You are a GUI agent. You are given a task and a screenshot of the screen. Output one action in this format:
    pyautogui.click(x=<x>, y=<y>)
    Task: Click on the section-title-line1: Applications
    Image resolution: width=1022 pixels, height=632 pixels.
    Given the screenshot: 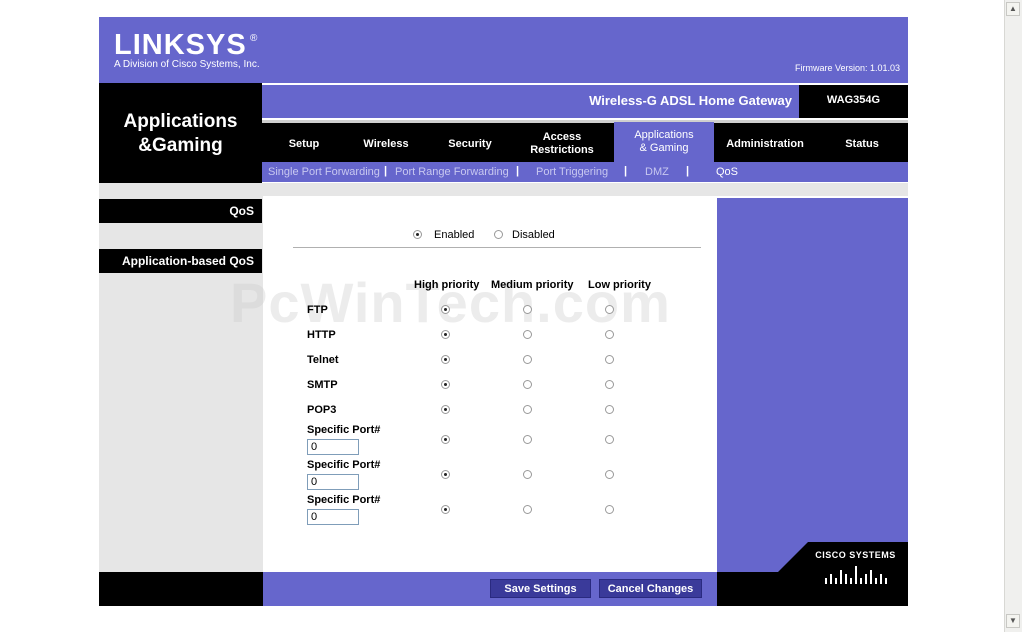 What is the action you would take?
    pyautogui.click(x=180, y=121)
    